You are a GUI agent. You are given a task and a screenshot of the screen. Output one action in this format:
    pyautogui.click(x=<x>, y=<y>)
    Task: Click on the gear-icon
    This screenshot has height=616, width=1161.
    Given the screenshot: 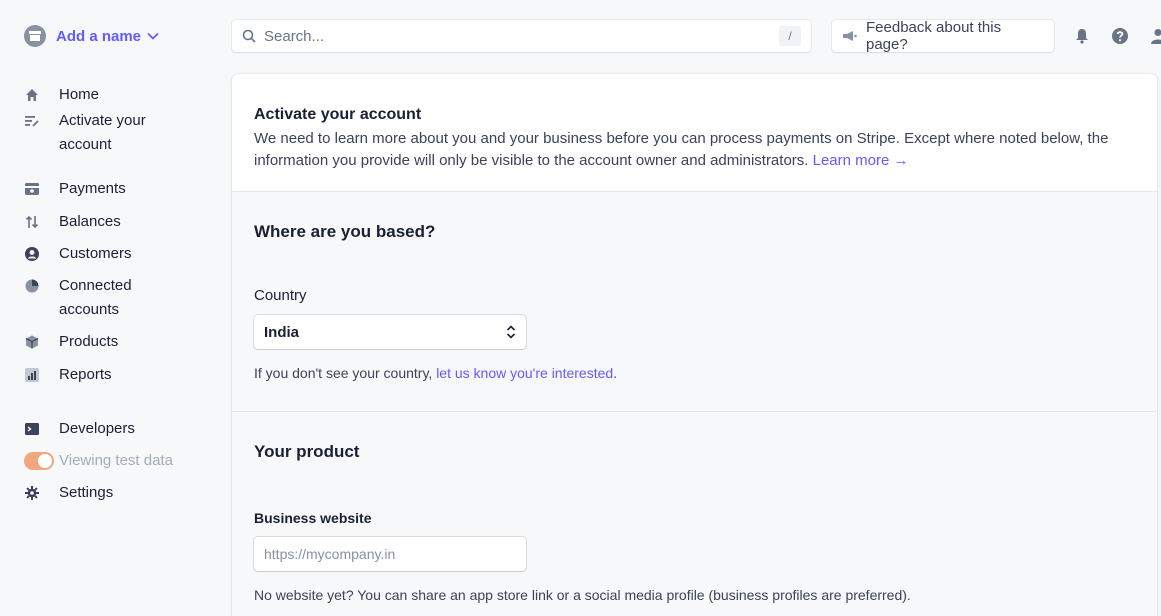 What is the action you would take?
    pyautogui.click(x=32, y=493)
    